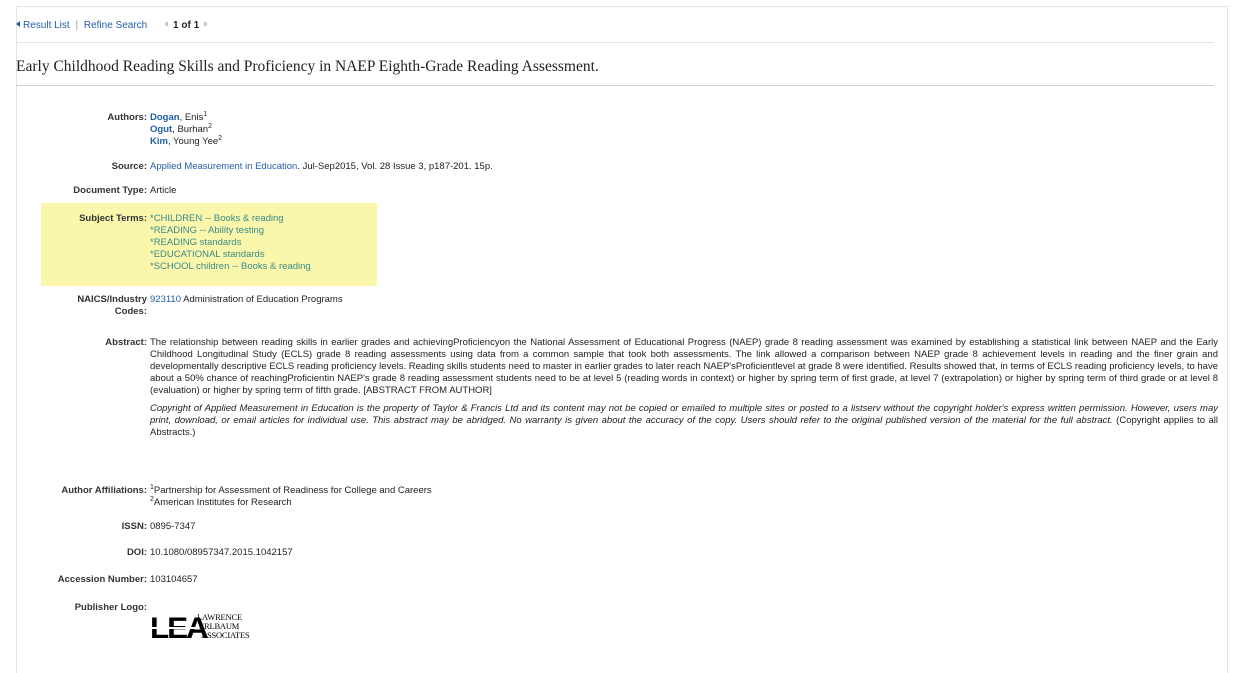 The height and width of the screenshot is (673, 1245). I want to click on issn-value: 0895-7347, so click(173, 526).